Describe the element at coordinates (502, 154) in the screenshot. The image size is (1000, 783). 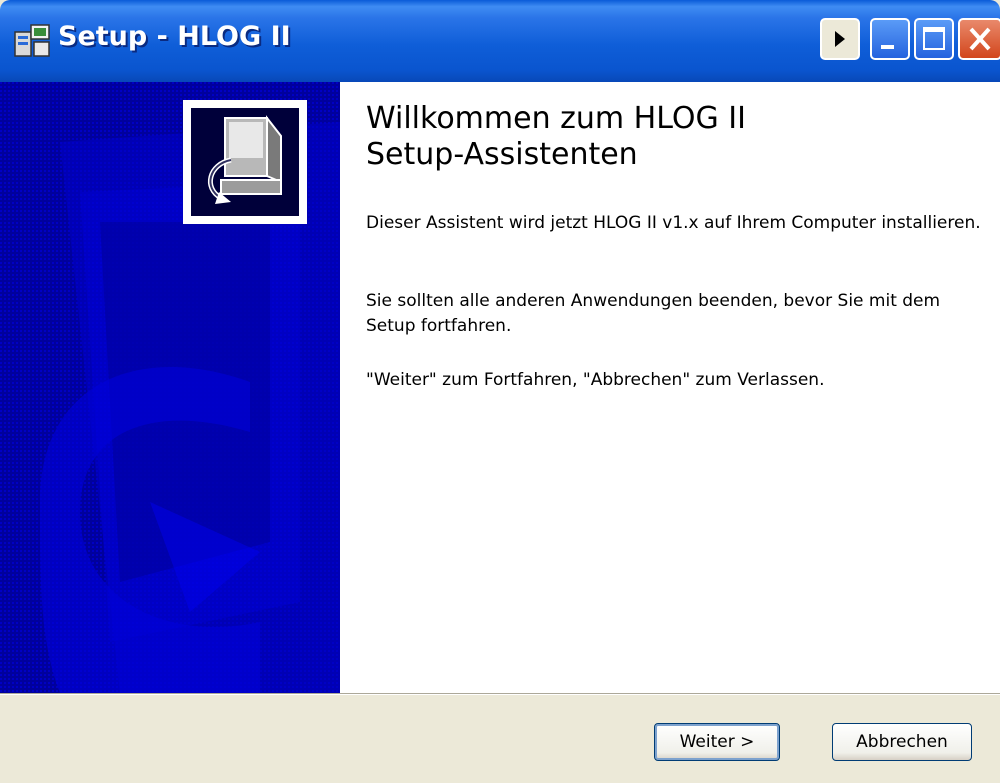
I see `welcome-heading-line2: Setup-Assistenten` at that location.